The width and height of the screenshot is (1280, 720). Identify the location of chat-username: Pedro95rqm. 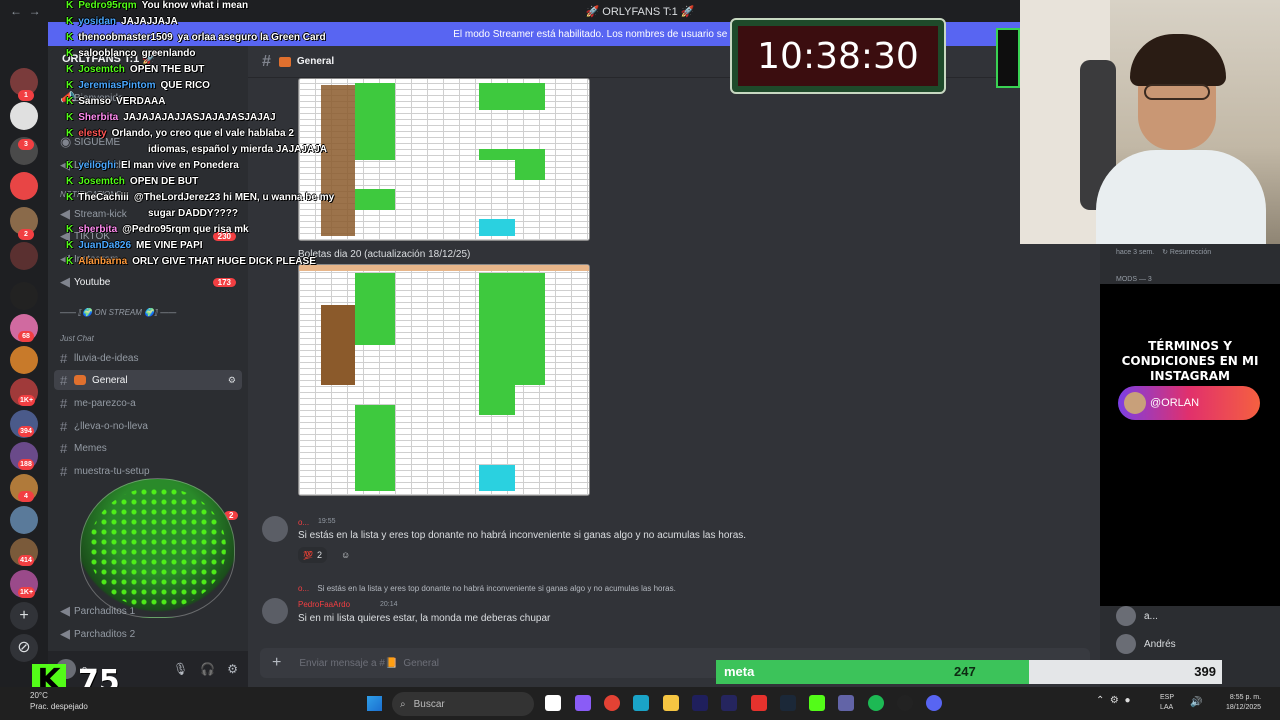
(107, 5).